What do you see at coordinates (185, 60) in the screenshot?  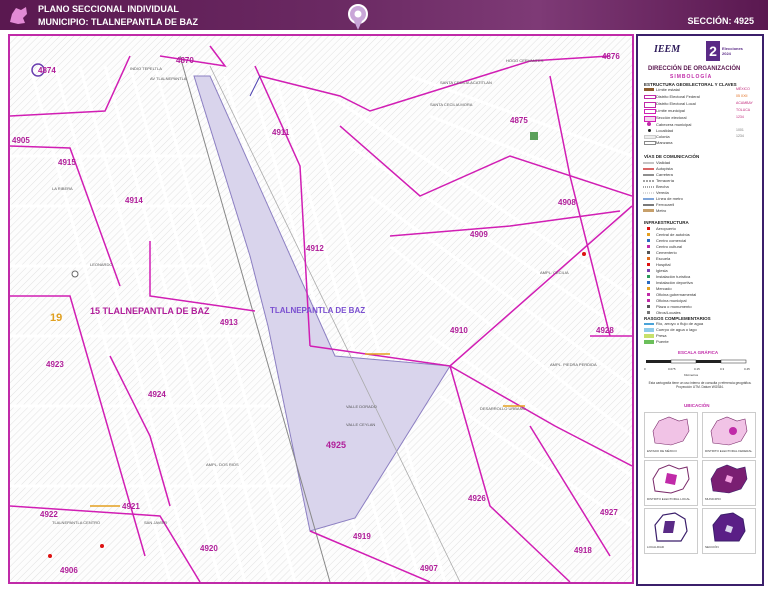 I see `section-label: 4870` at bounding box center [185, 60].